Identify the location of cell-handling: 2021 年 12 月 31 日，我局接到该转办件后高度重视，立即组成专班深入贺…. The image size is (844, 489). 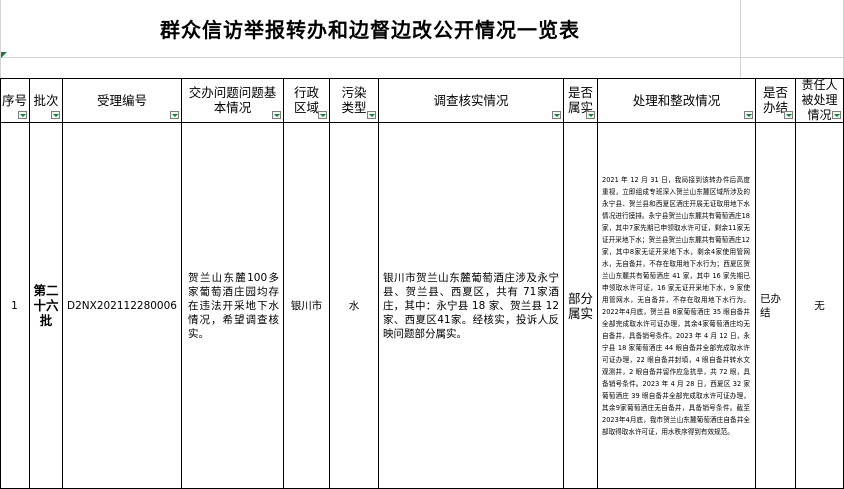
(676, 305).